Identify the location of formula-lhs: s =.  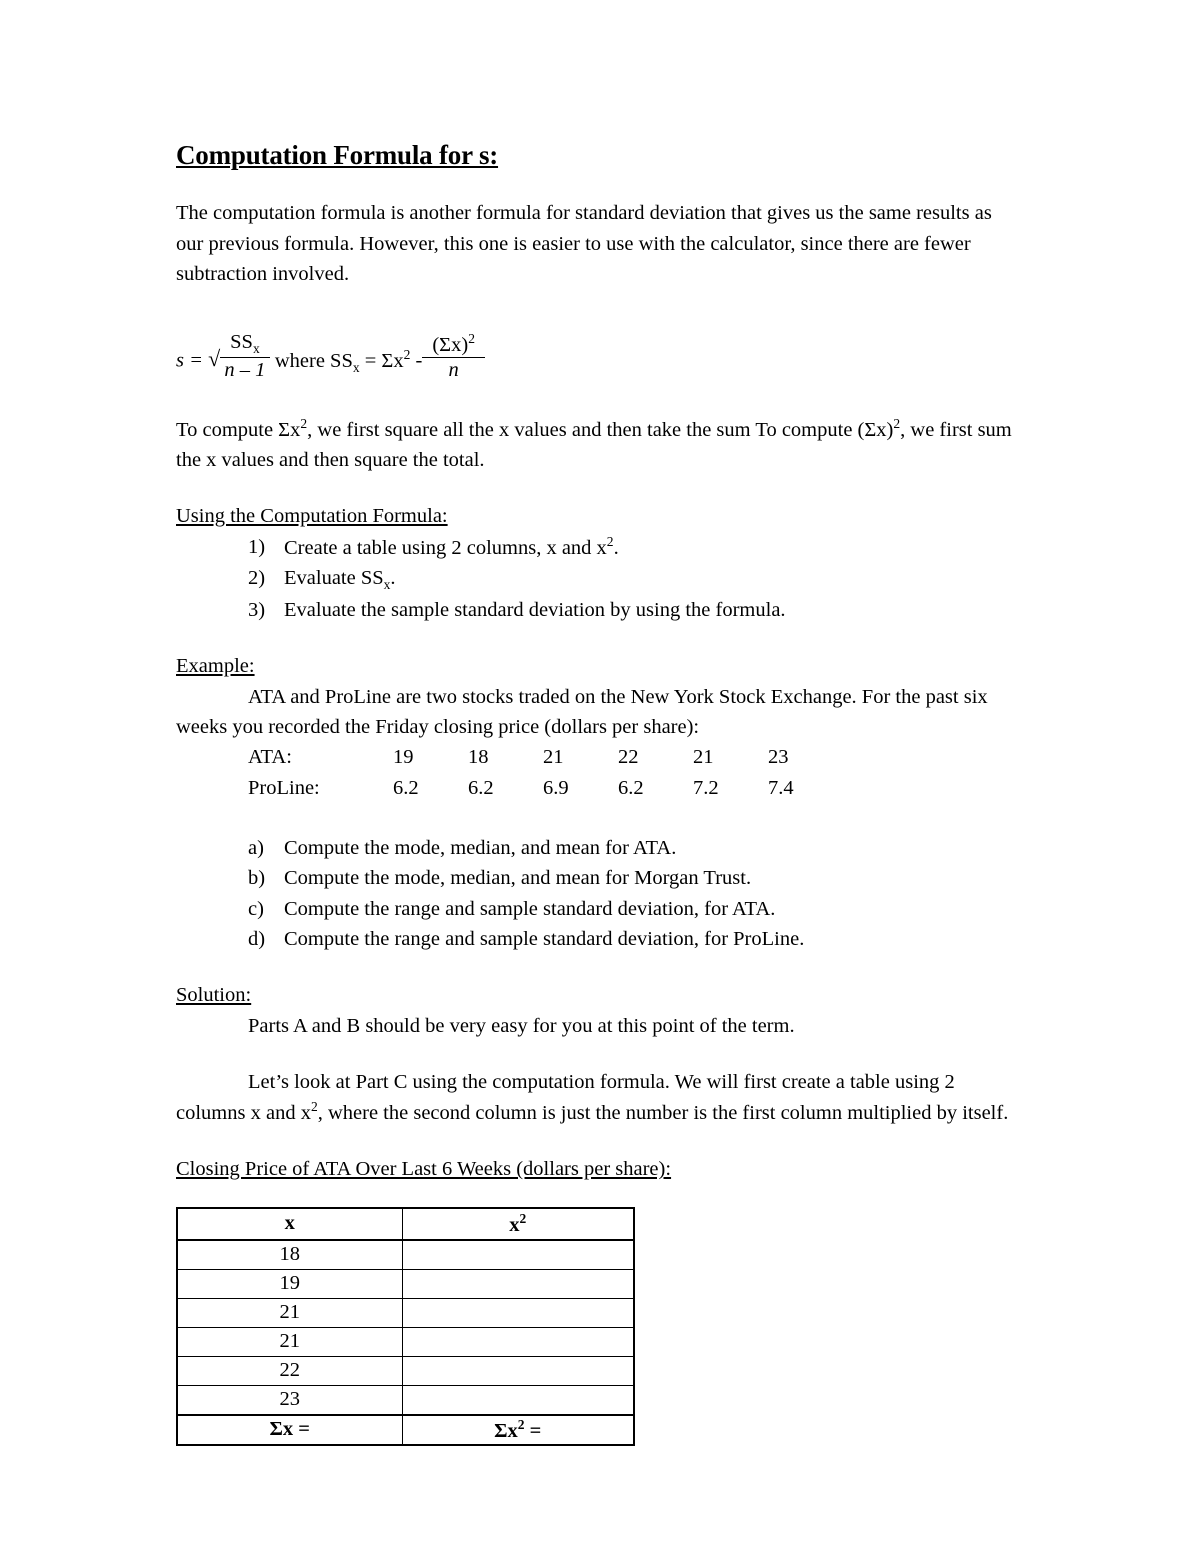
(189, 360).